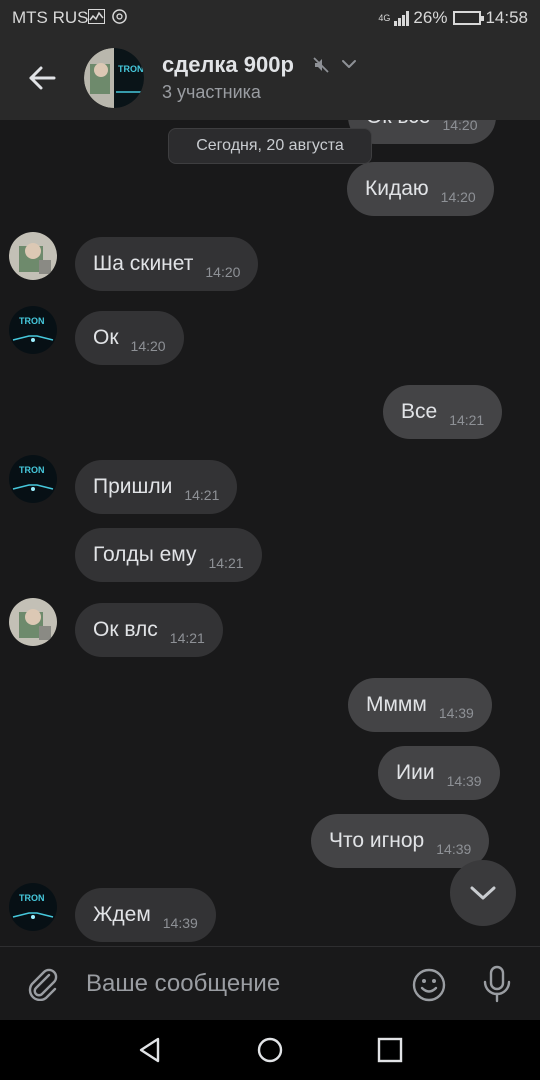 Image resolution: width=540 pixels, height=1080 pixels. What do you see at coordinates (270, 18) in the screenshot?
I see `status-bar: MTS RUS 4G 26% 14:58` at bounding box center [270, 18].